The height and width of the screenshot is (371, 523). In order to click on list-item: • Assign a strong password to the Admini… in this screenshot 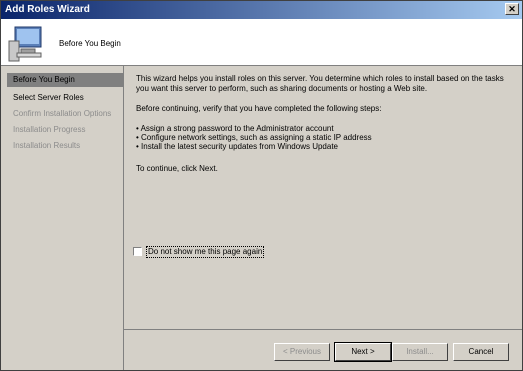, I will do `click(235, 128)`.